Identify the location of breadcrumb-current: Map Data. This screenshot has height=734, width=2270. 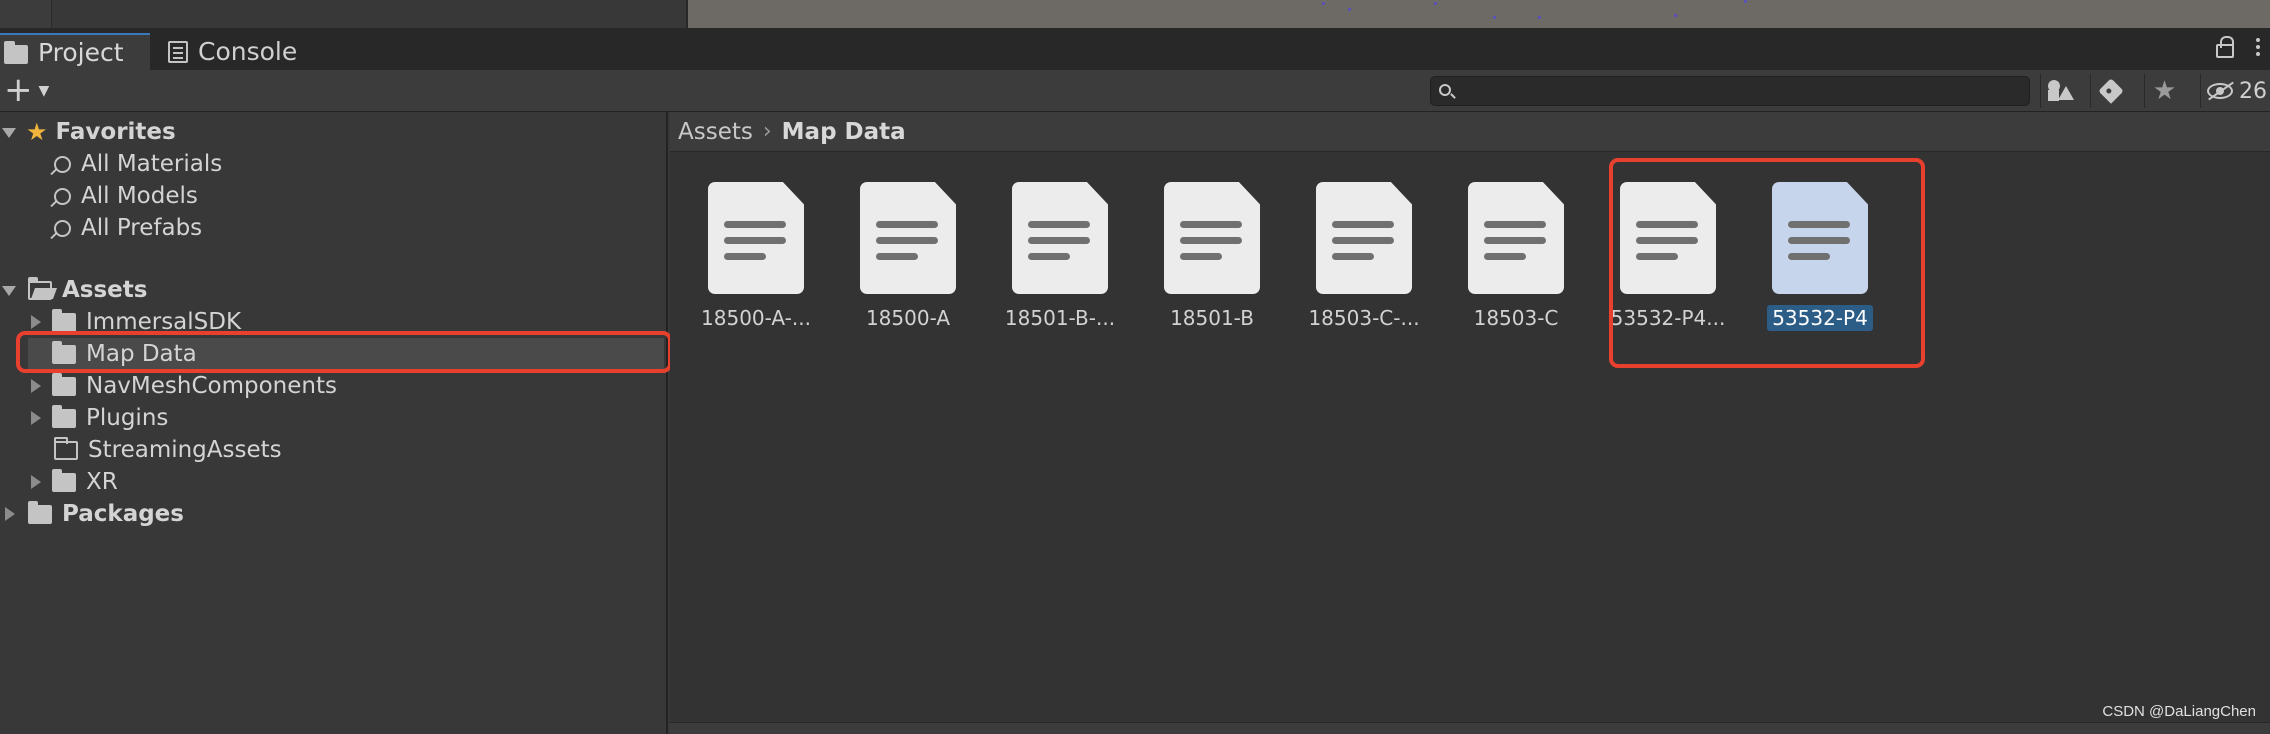
(844, 132).